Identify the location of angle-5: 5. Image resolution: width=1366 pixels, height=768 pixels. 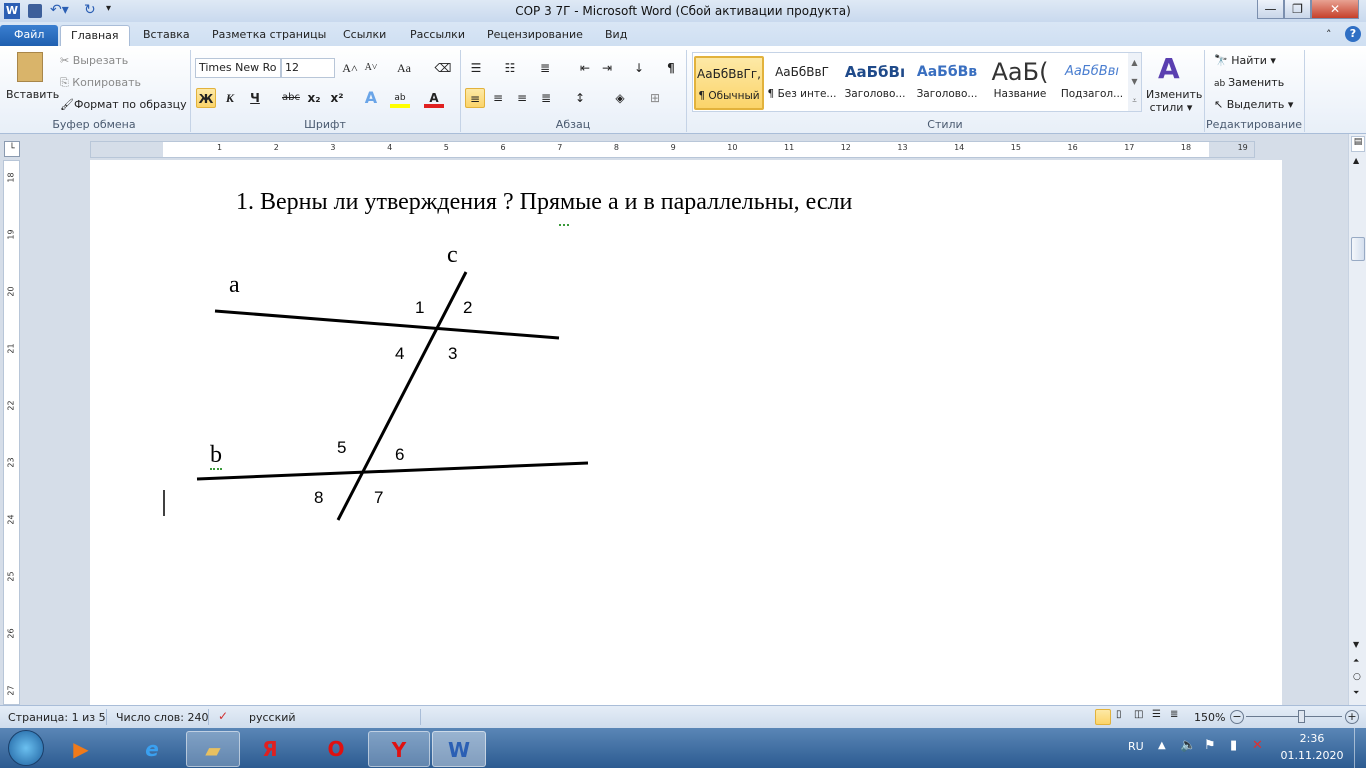
(342, 447).